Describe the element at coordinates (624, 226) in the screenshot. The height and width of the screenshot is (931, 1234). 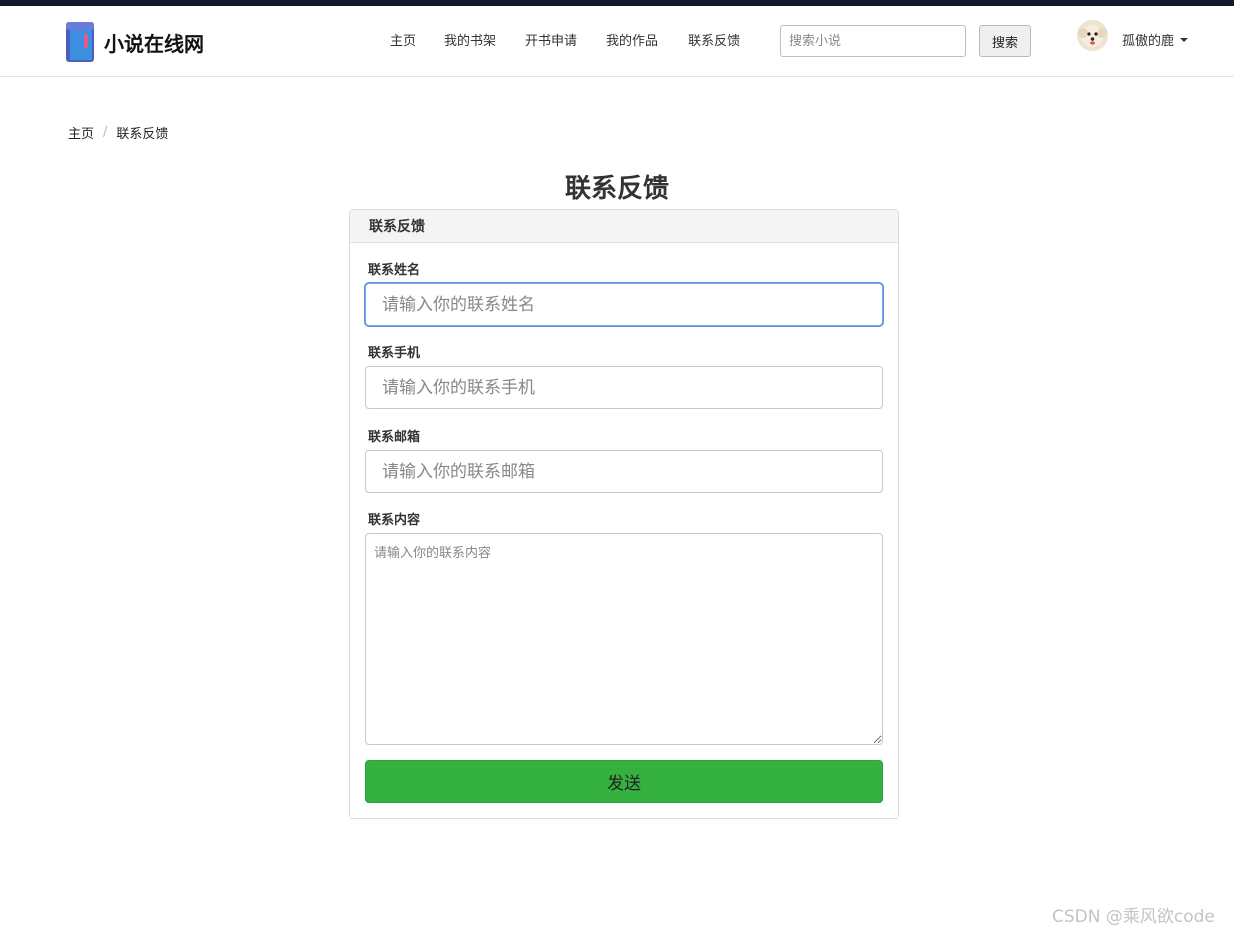
I see `card-header: 联系反馈` at that location.